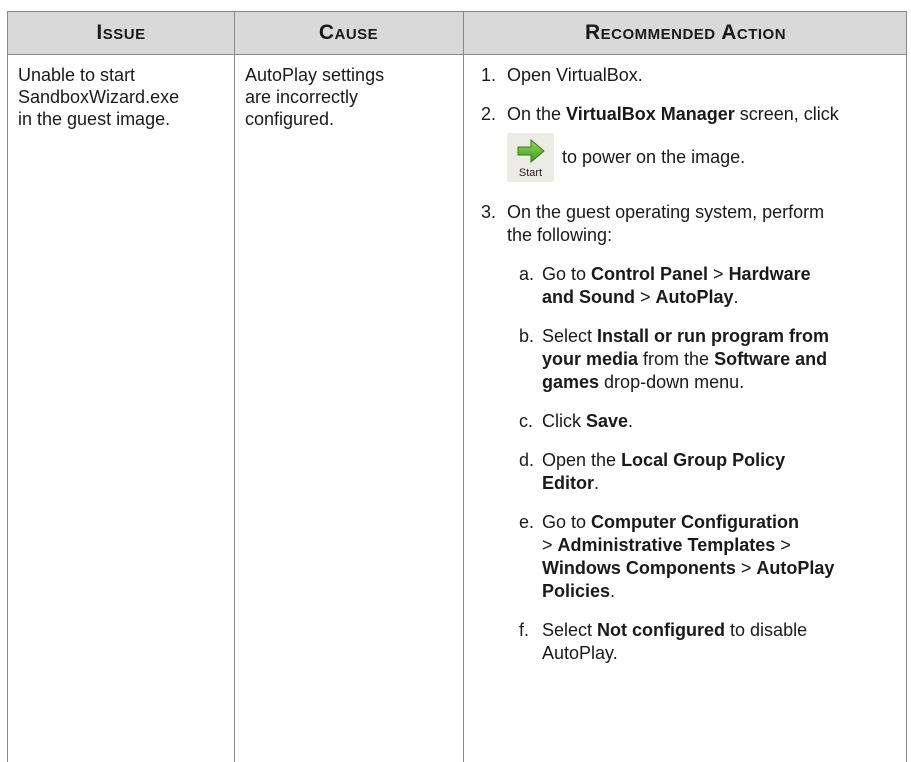 This screenshot has width=911, height=762. I want to click on table-header: Issue Cause Recommended Action, so click(457, 33).